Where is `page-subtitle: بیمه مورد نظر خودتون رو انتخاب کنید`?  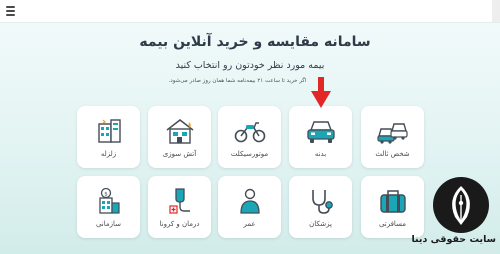
page-subtitle: بیمه مورد نظر خودتون رو انتخاب کنید is located at coordinates (250, 65).